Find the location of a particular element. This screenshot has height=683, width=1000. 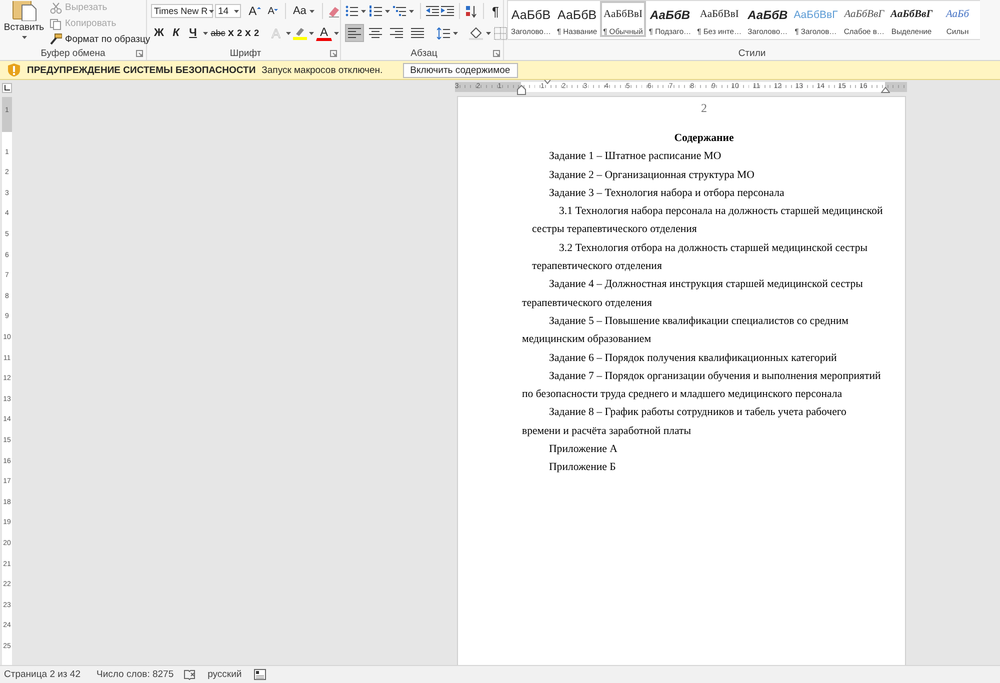

align-left-button is located at coordinates (354, 33).